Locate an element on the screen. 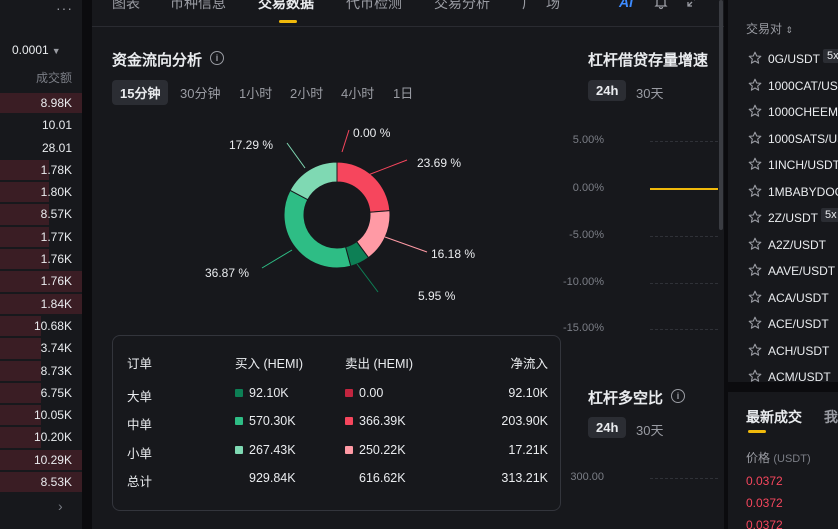  pair-row: ACH/USDT is located at coordinates (783, 351).